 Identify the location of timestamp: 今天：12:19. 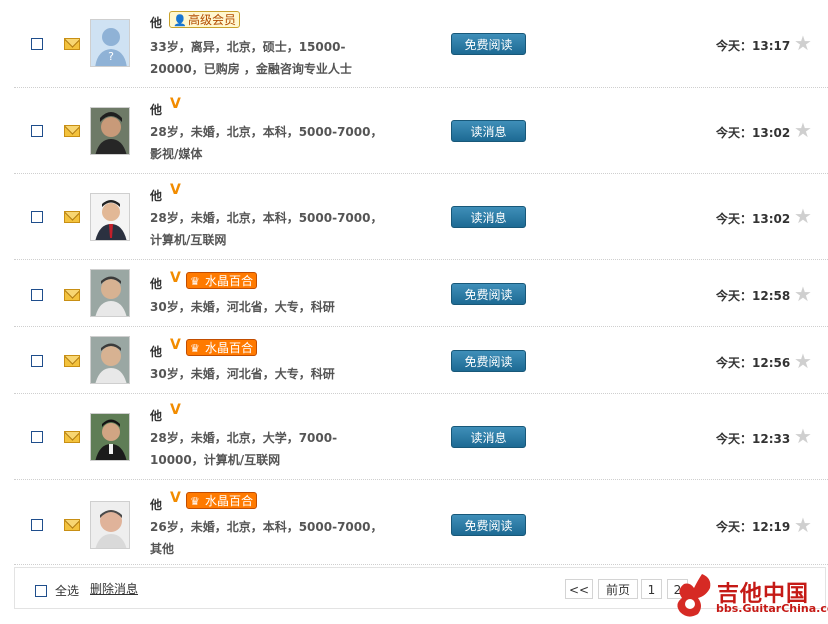
(753, 527).